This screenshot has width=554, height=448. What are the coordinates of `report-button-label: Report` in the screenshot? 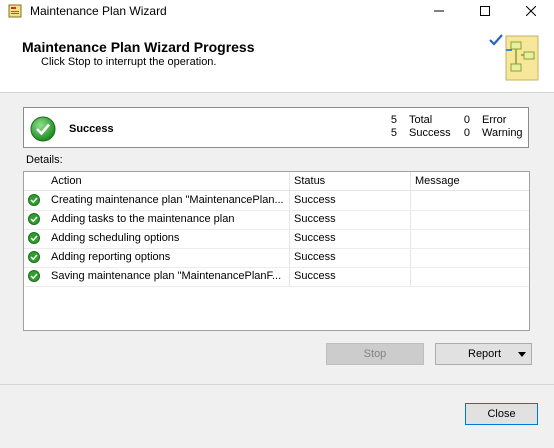 It's located at (485, 354).